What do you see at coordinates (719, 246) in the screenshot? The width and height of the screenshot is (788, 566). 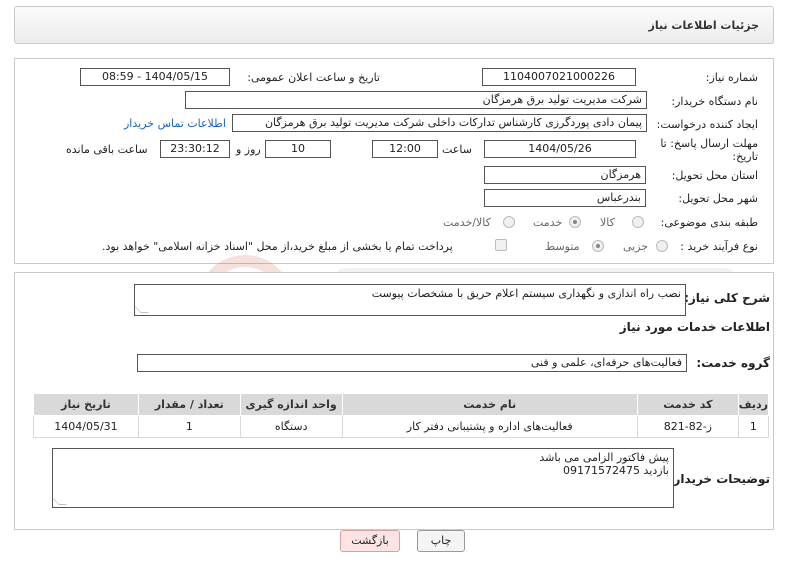 I see `process-label: نوع فرآیند خرید :` at bounding box center [719, 246].